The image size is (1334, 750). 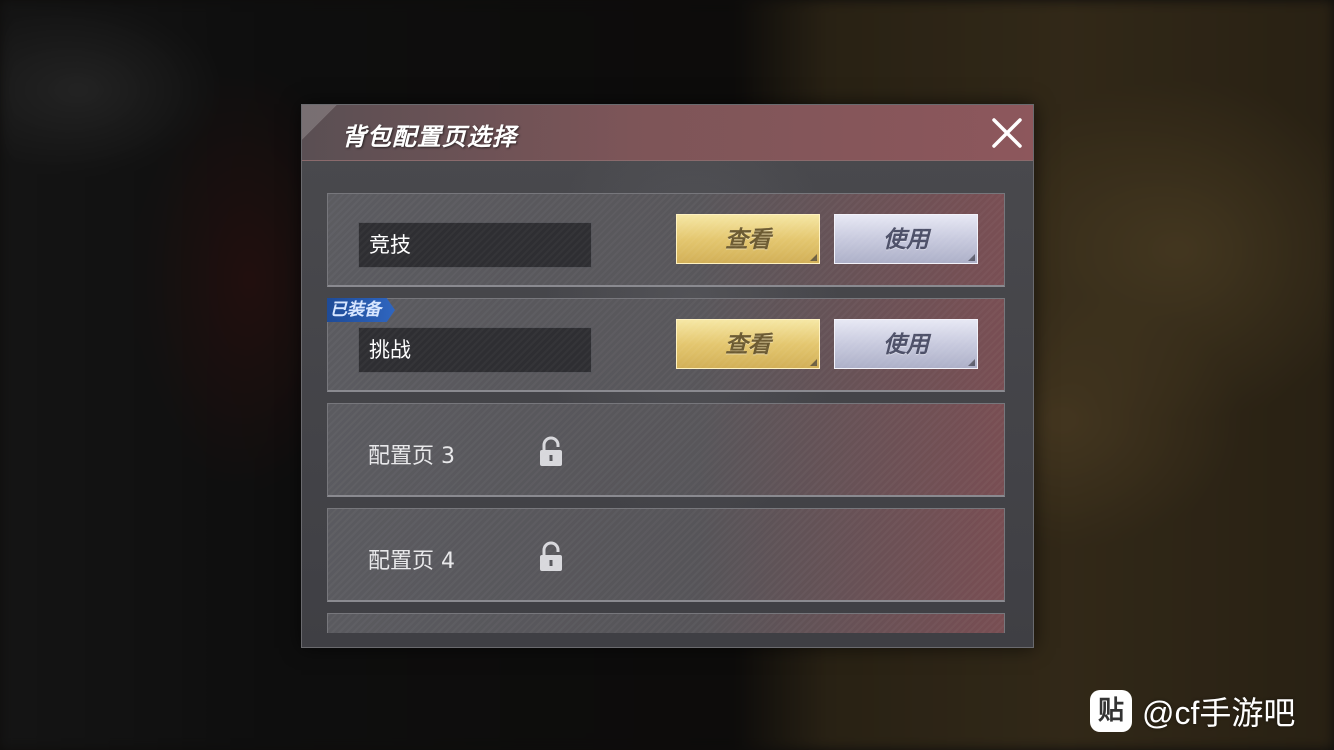 I want to click on loadout-name-field: 挑战, so click(x=475, y=350).